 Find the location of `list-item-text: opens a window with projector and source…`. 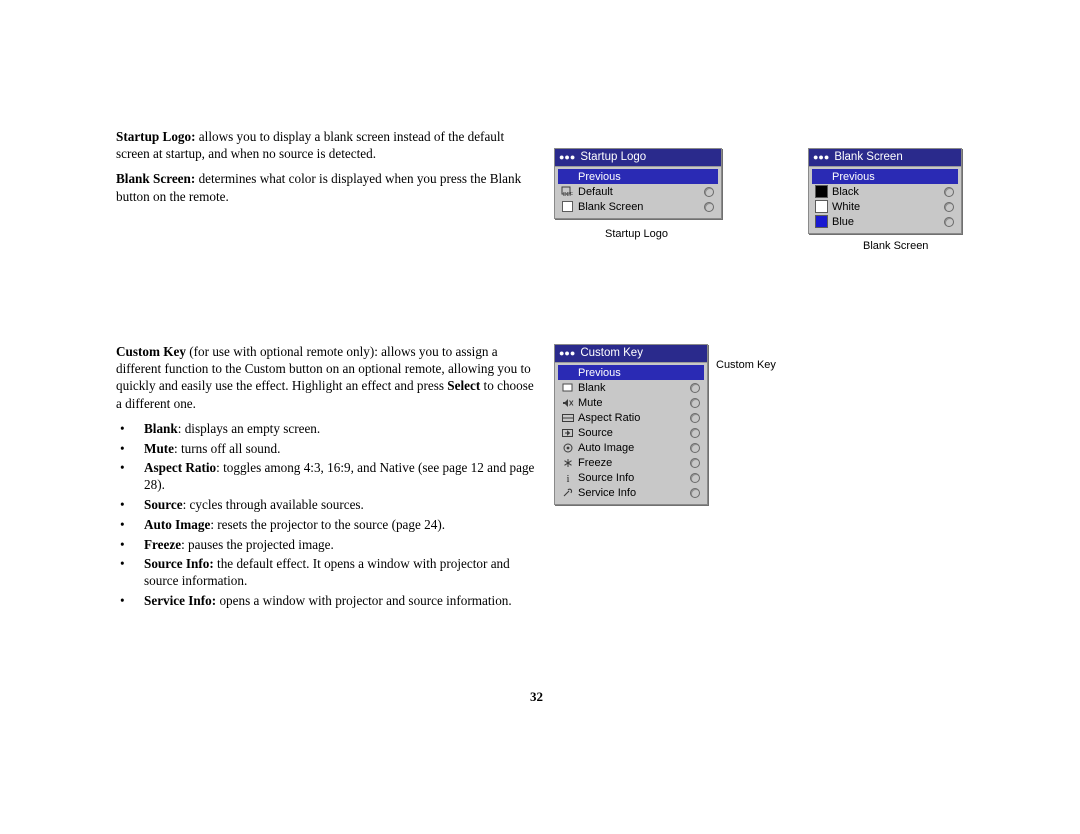

list-item-text: opens a window with projector and source… is located at coordinates (364, 601).